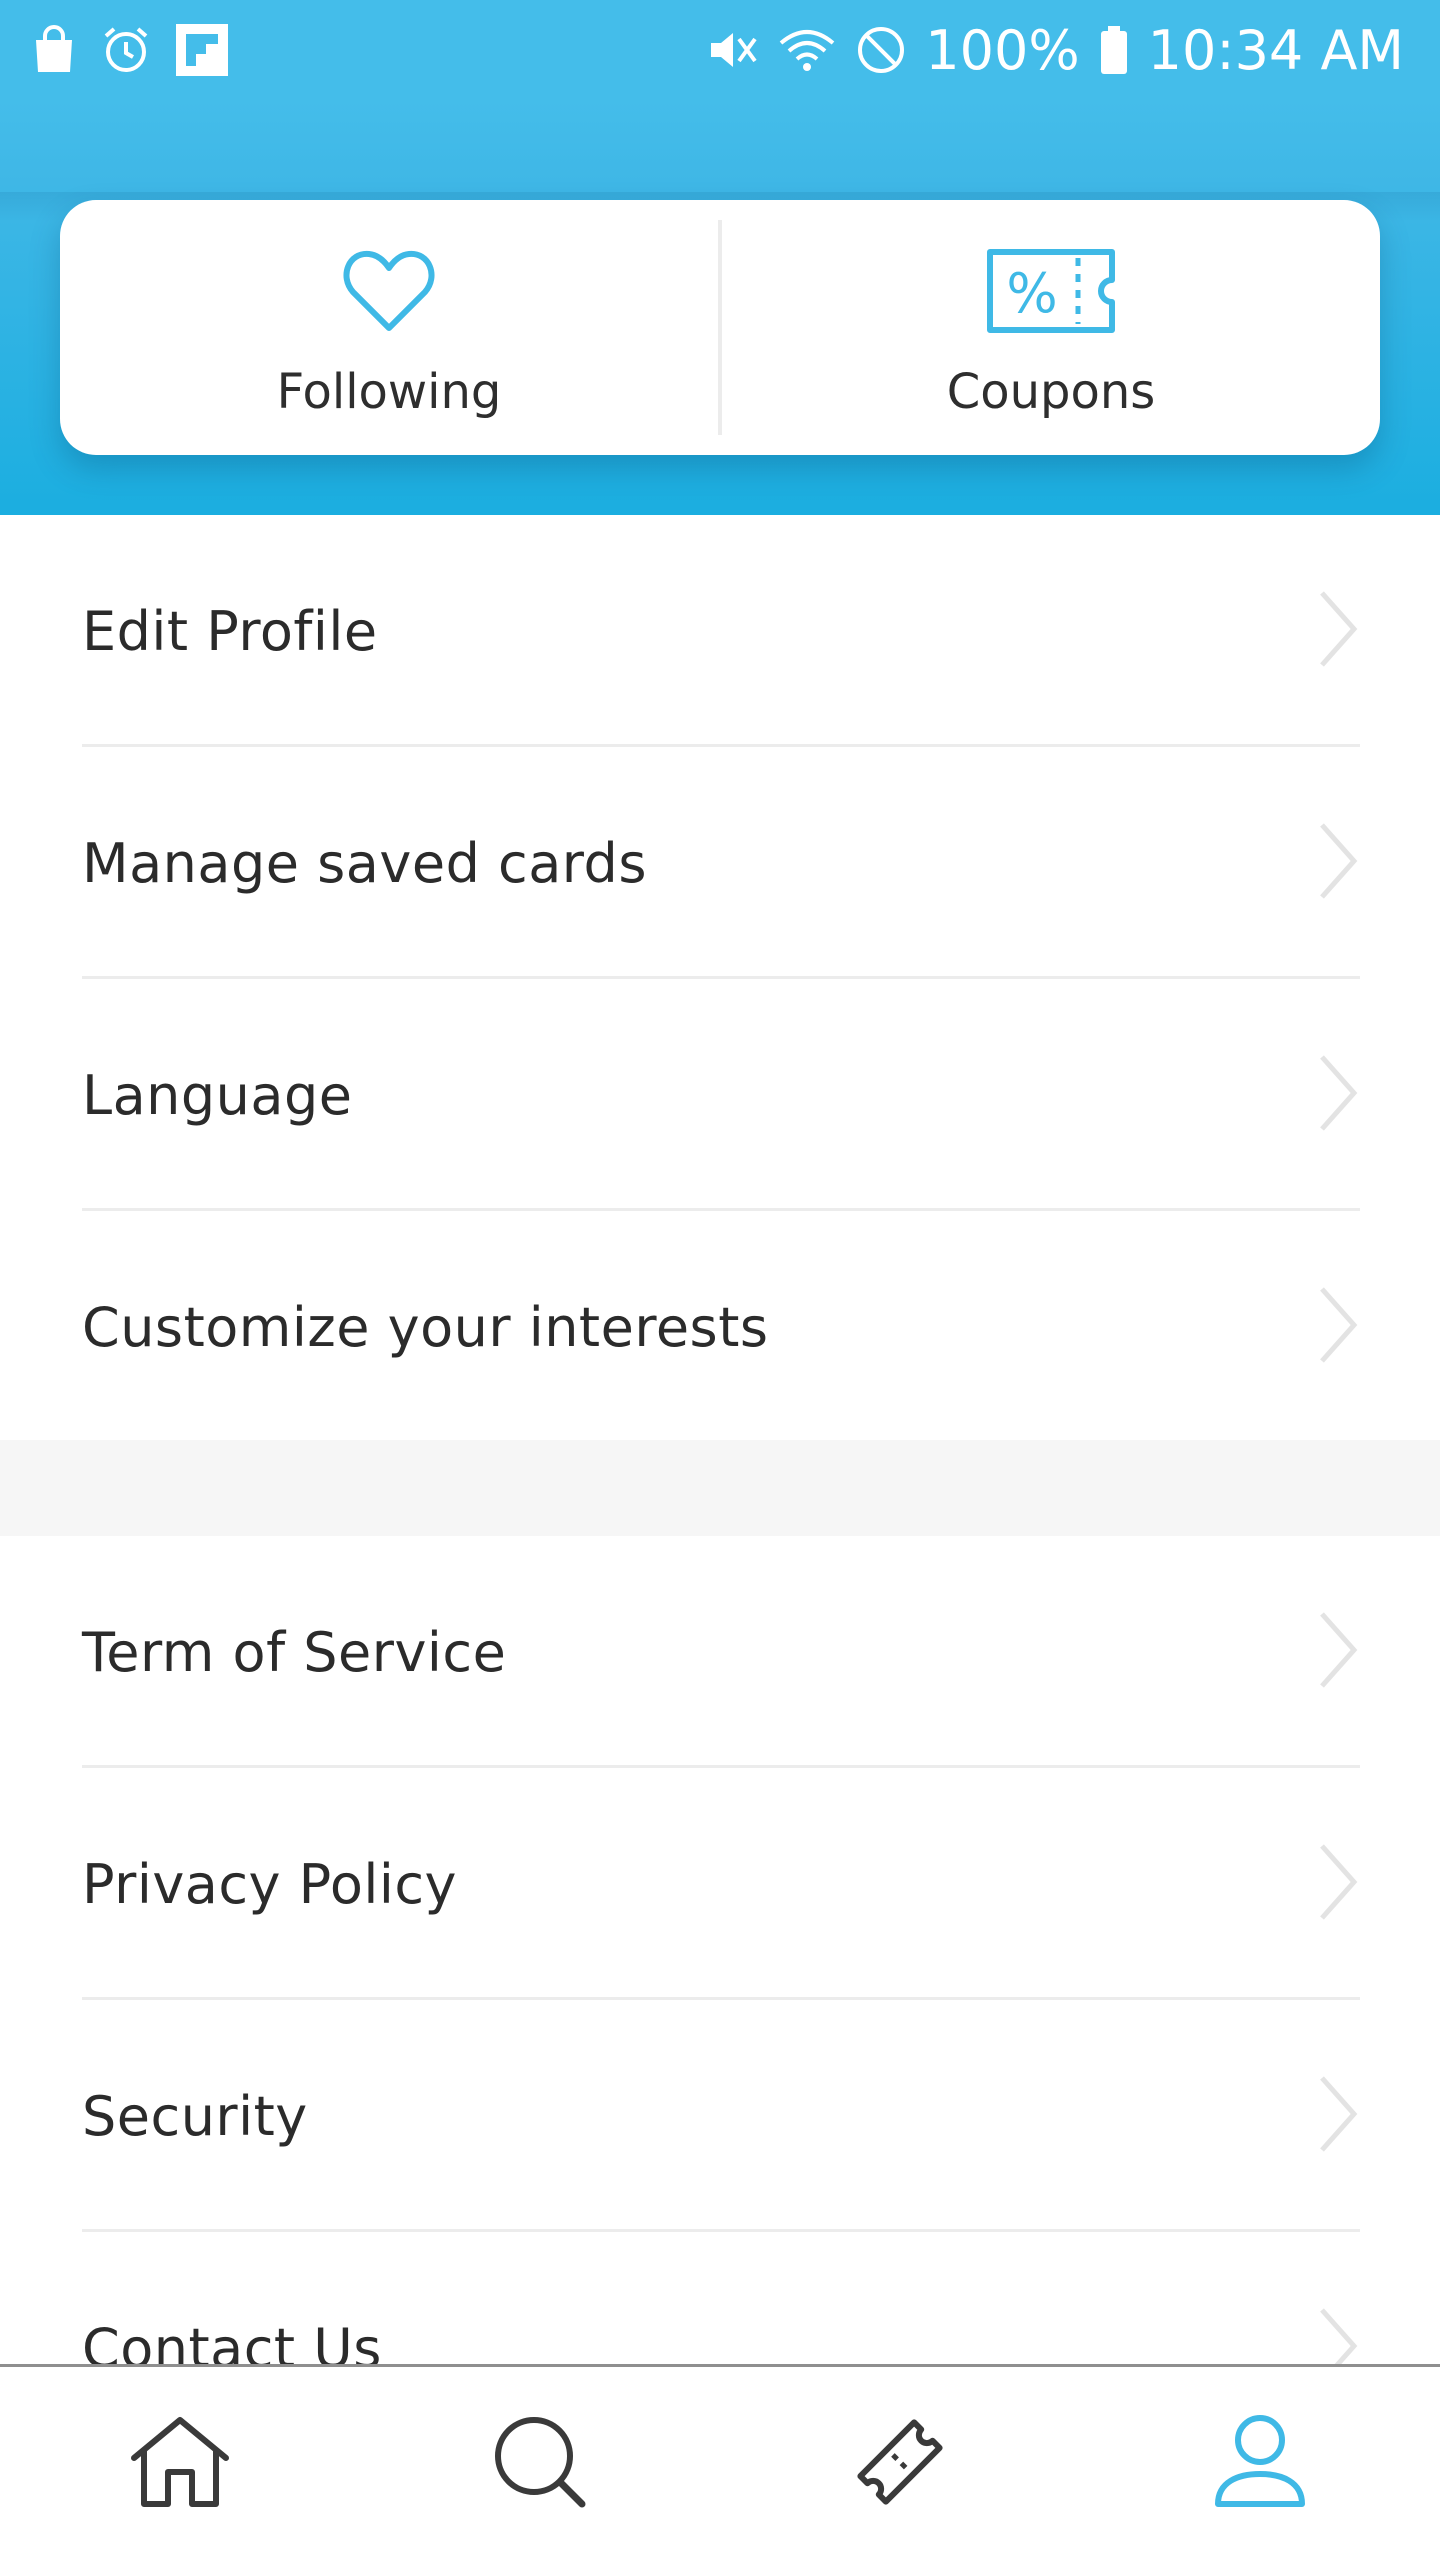 The image size is (1440, 2560). I want to click on nav-search, so click(540, 2464).